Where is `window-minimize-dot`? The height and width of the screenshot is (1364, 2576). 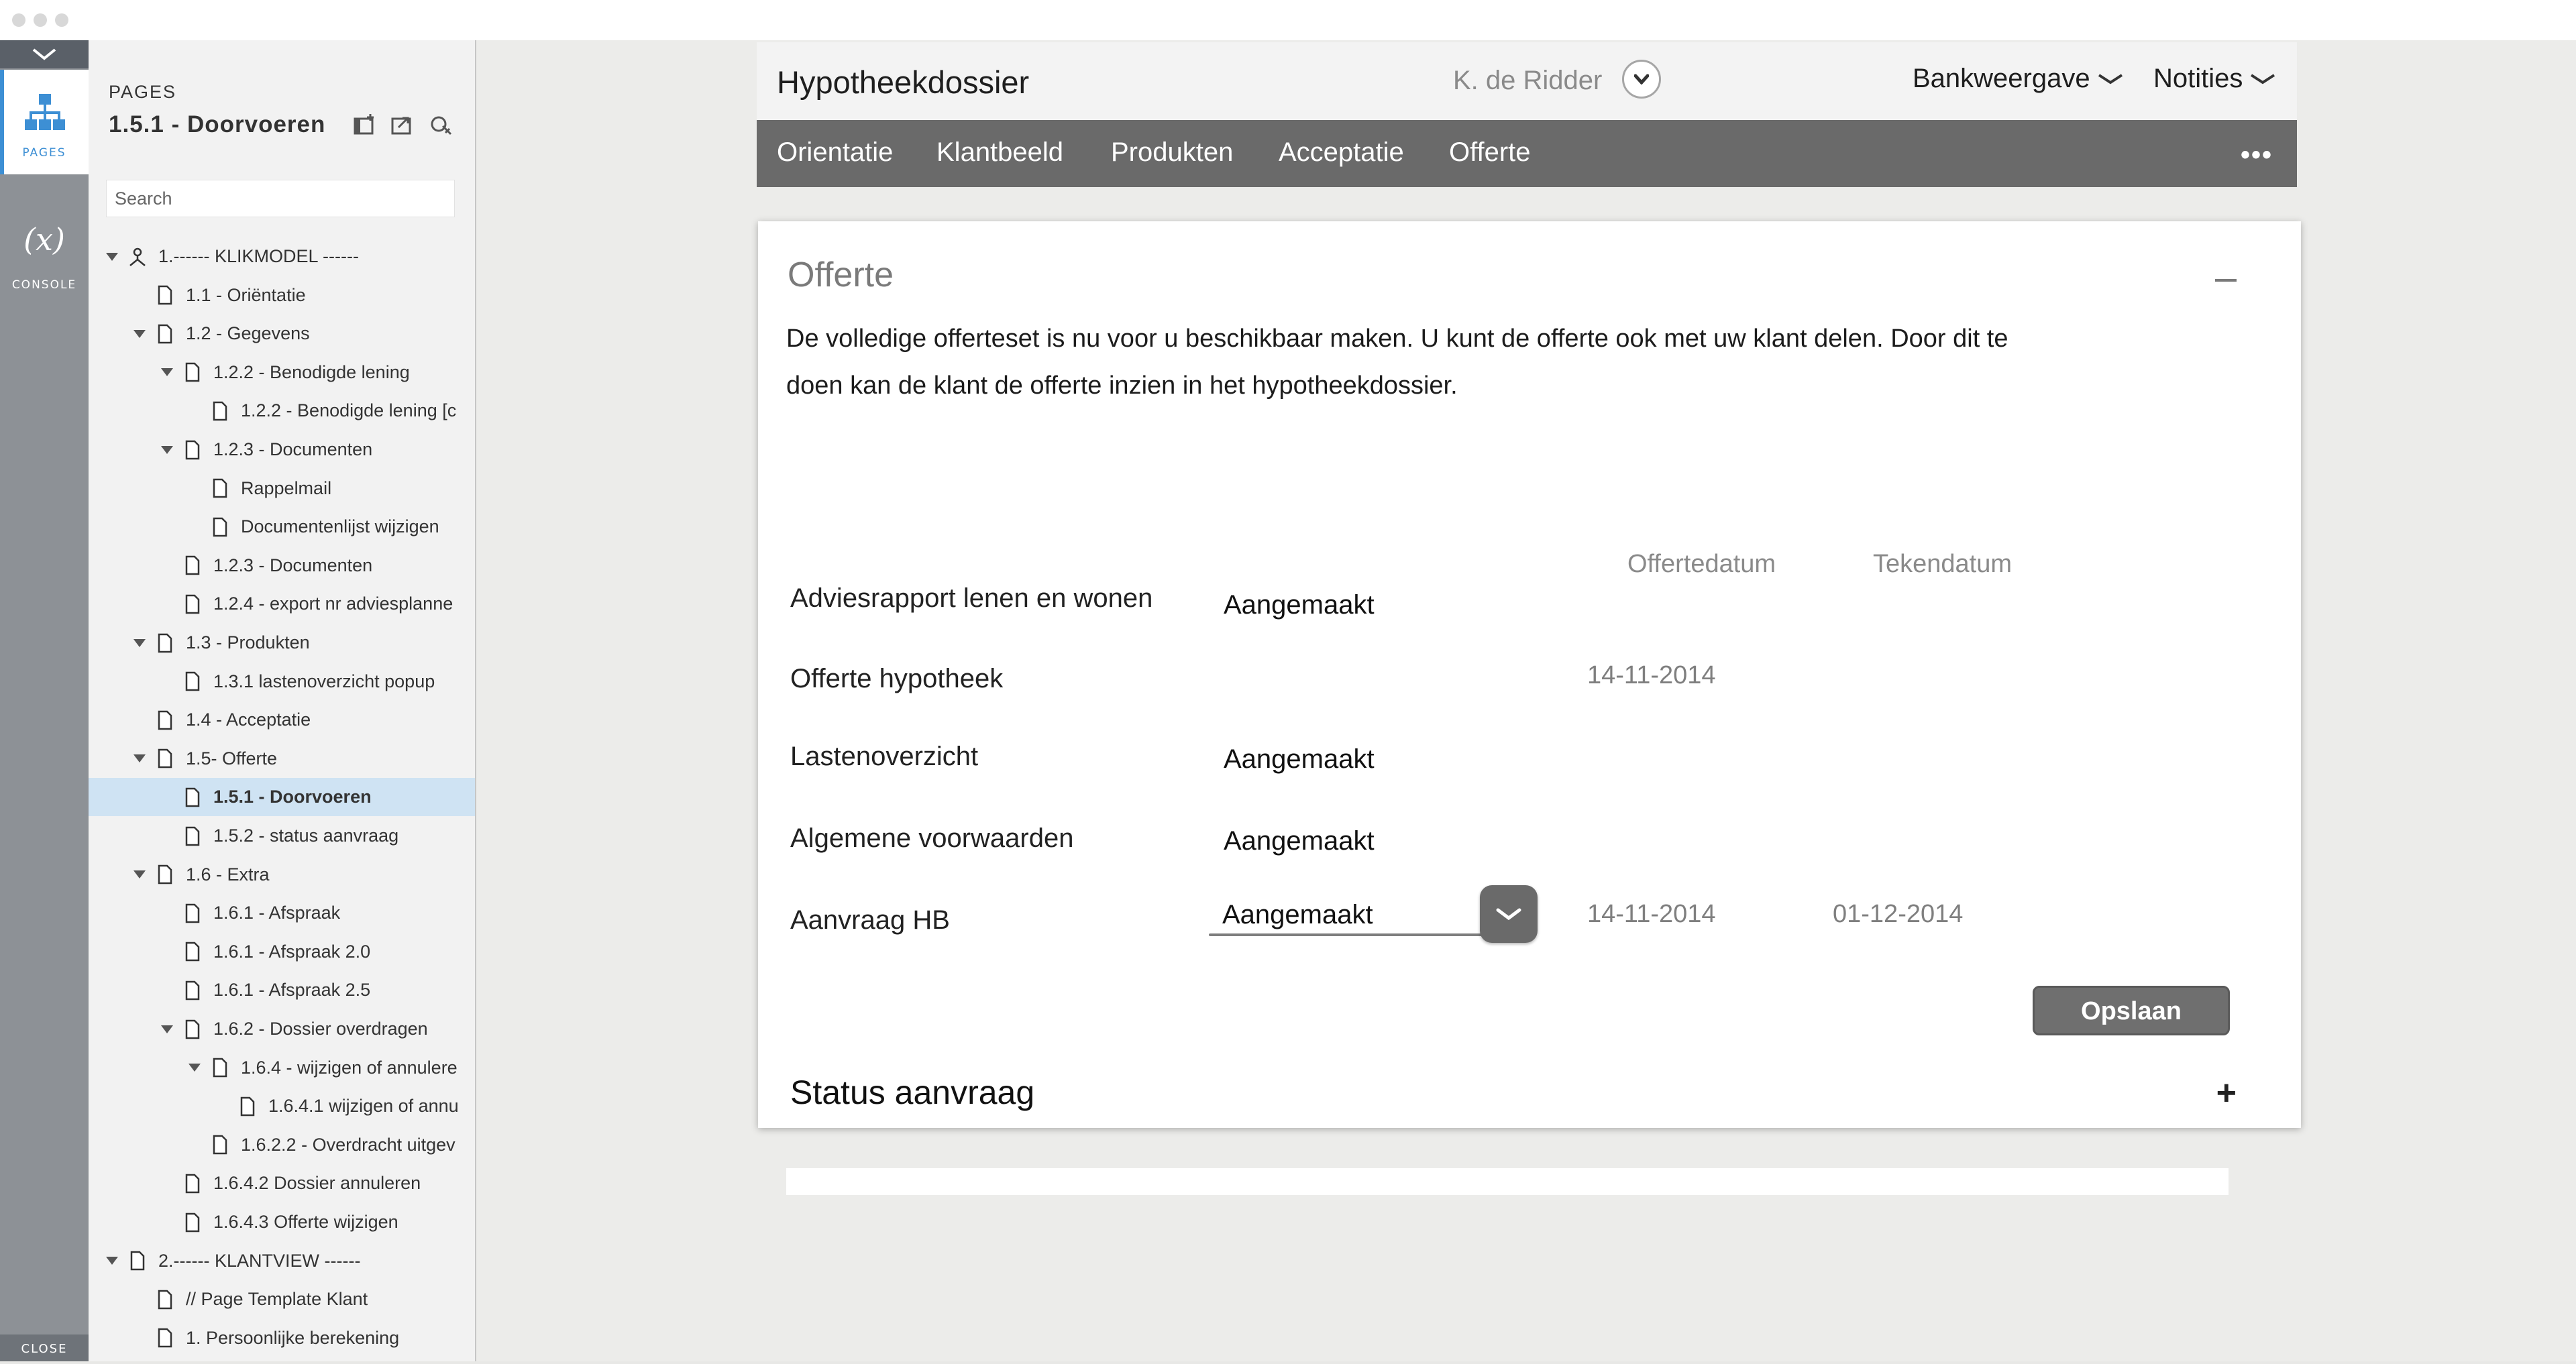 window-minimize-dot is located at coordinates (40, 20).